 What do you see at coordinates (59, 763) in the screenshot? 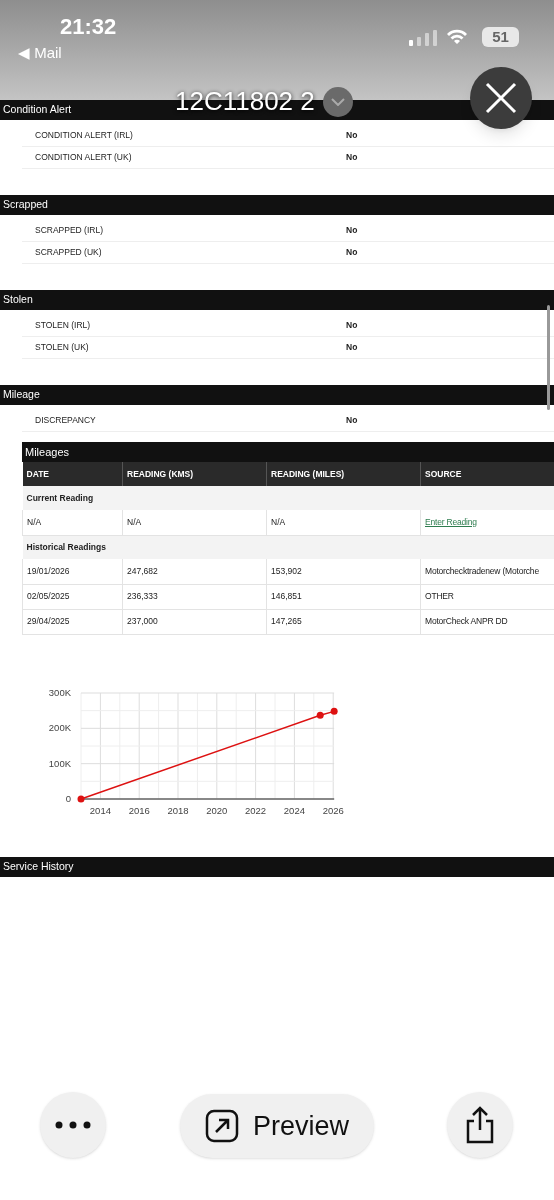
I see `axis-label: 100K` at bounding box center [59, 763].